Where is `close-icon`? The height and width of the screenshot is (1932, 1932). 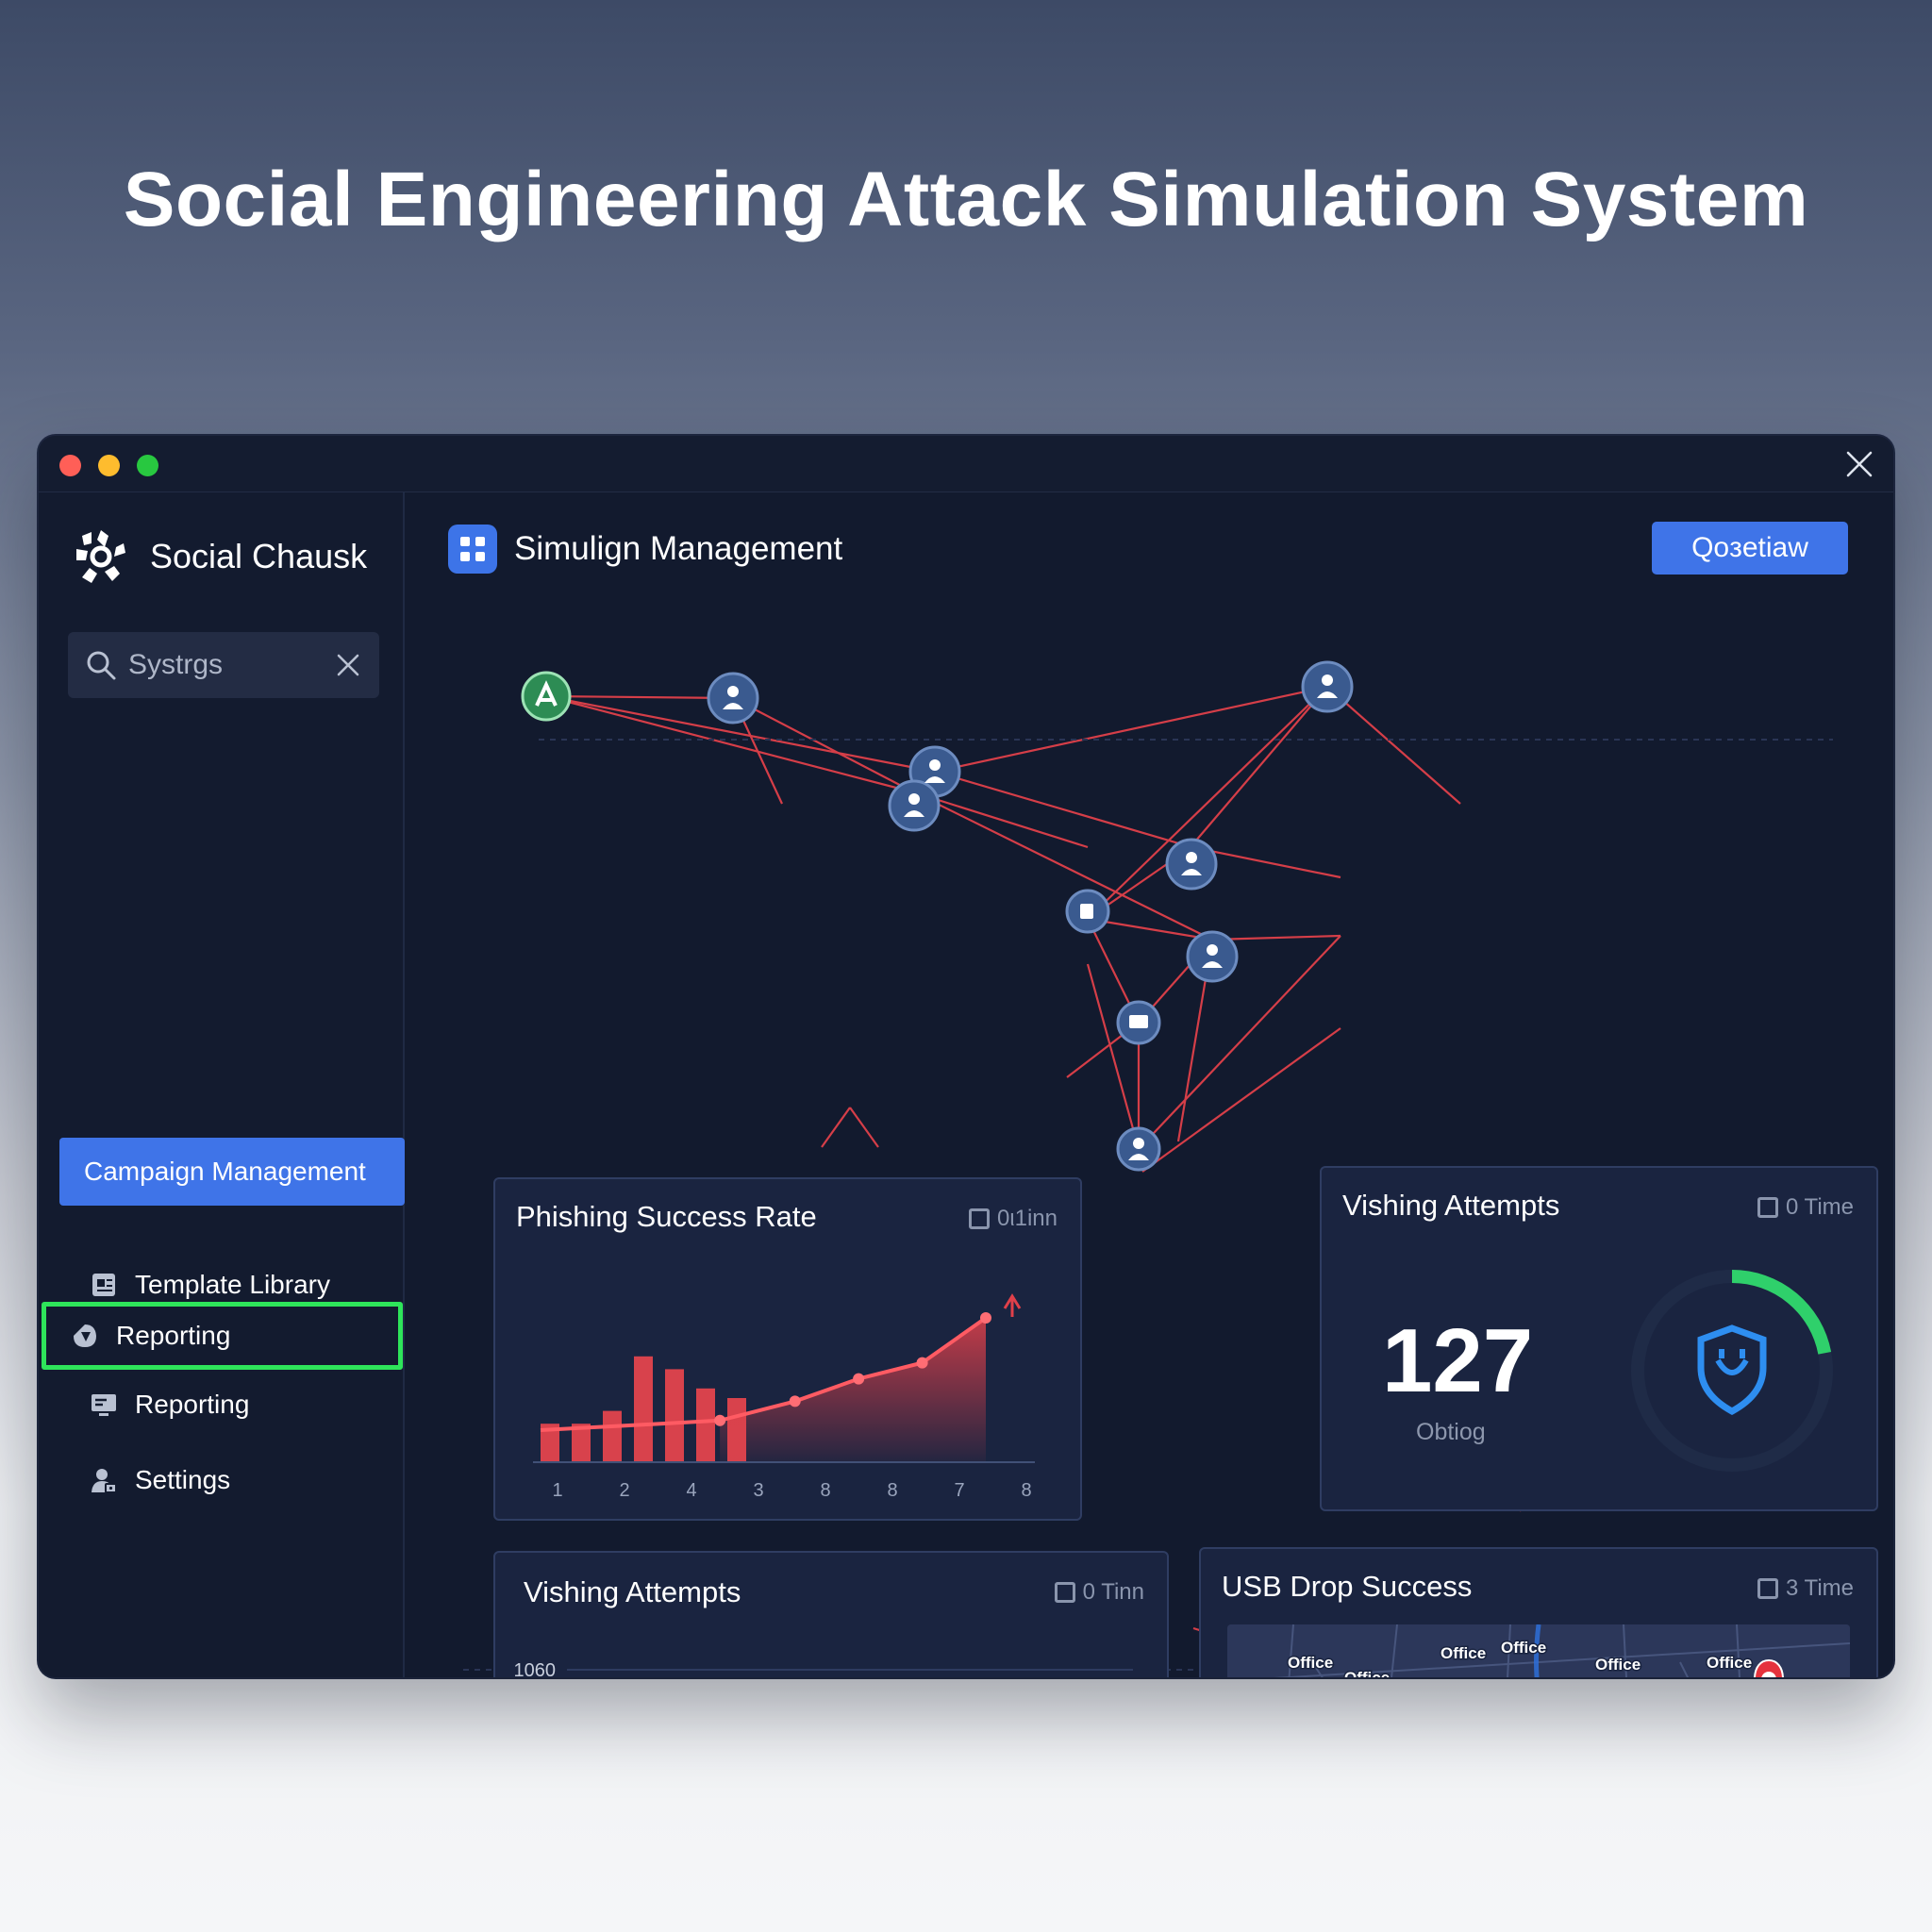
close-icon is located at coordinates (1859, 464).